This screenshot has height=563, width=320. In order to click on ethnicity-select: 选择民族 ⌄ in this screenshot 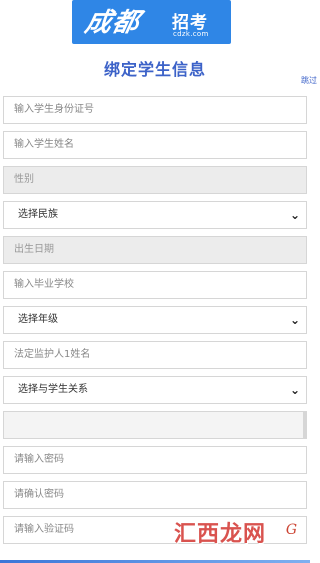, I will do `click(155, 215)`.